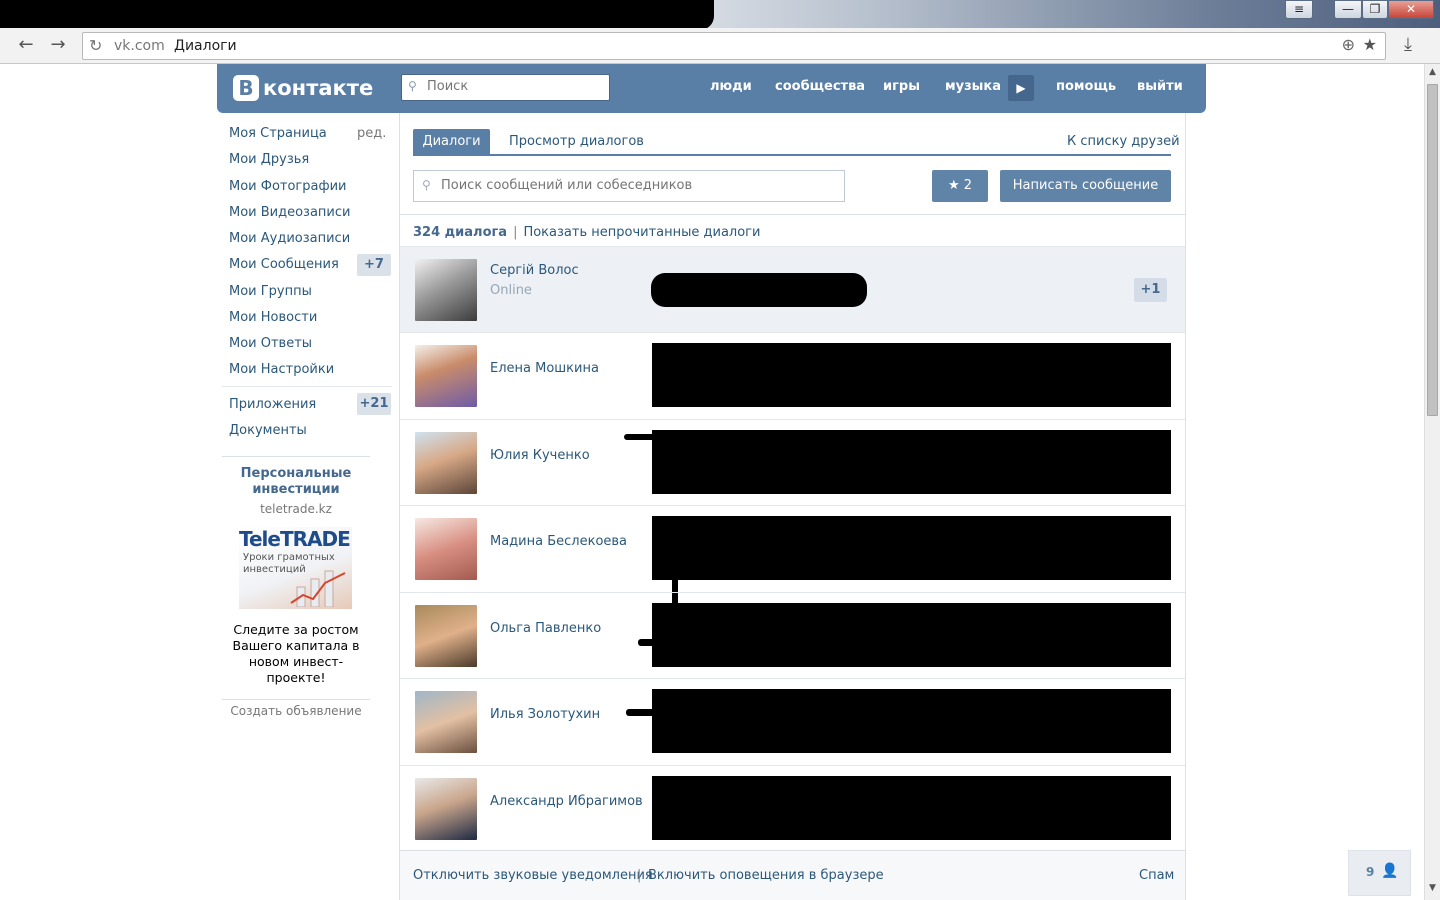 This screenshot has width=1440, height=900. What do you see at coordinates (641, 185) in the screenshot?
I see `message-search-input` at bounding box center [641, 185].